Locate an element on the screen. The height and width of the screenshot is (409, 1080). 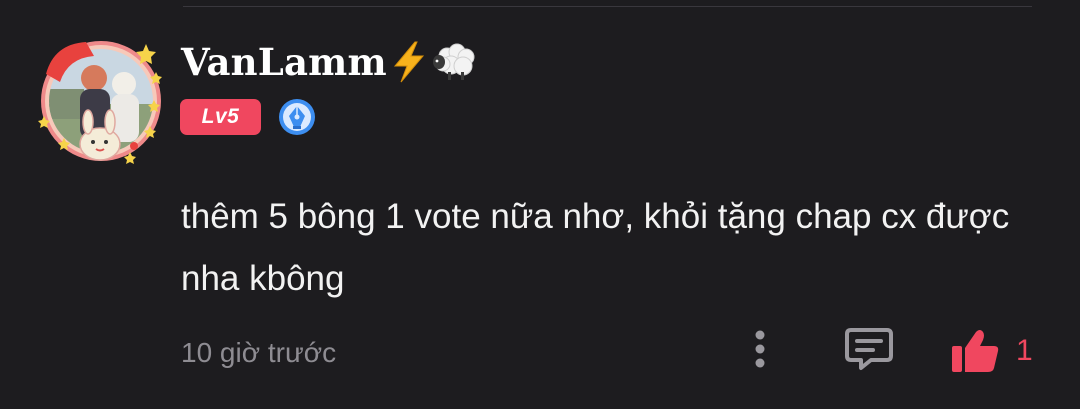
top-divider is located at coordinates (607, 6).